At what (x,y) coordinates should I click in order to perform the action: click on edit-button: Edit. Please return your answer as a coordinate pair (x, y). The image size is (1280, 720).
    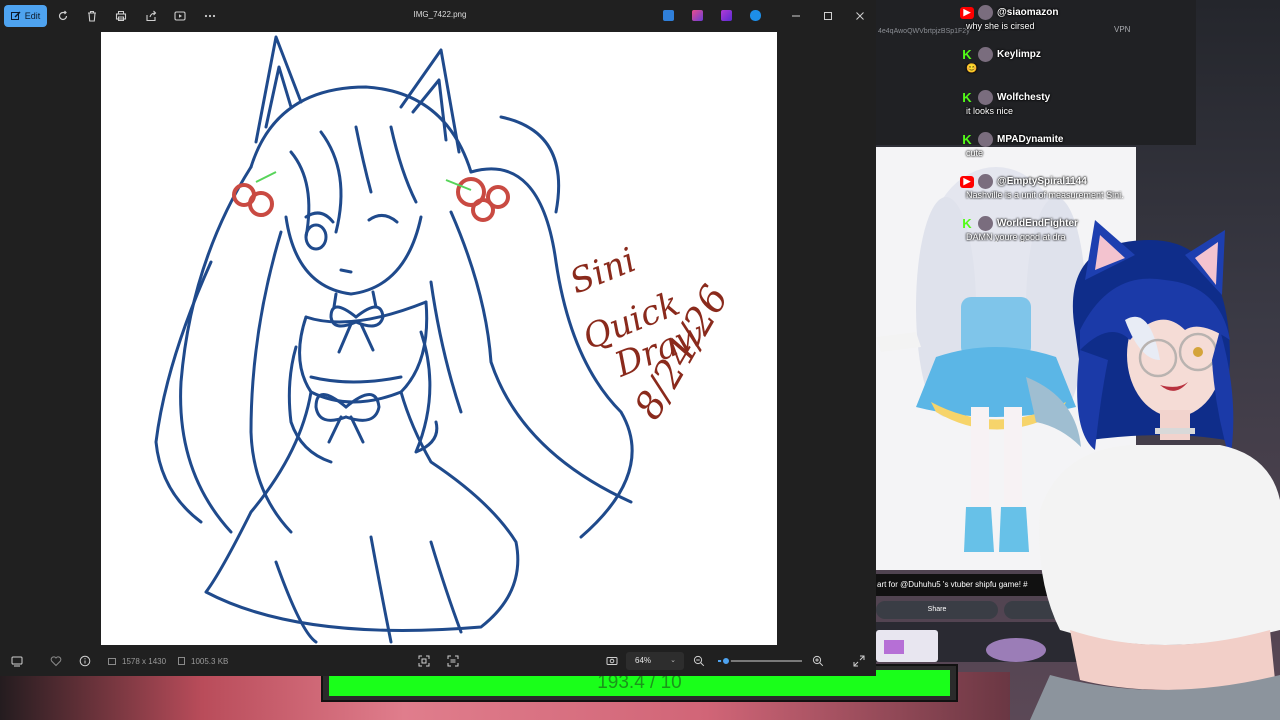
    Looking at the image, I should click on (25, 16).